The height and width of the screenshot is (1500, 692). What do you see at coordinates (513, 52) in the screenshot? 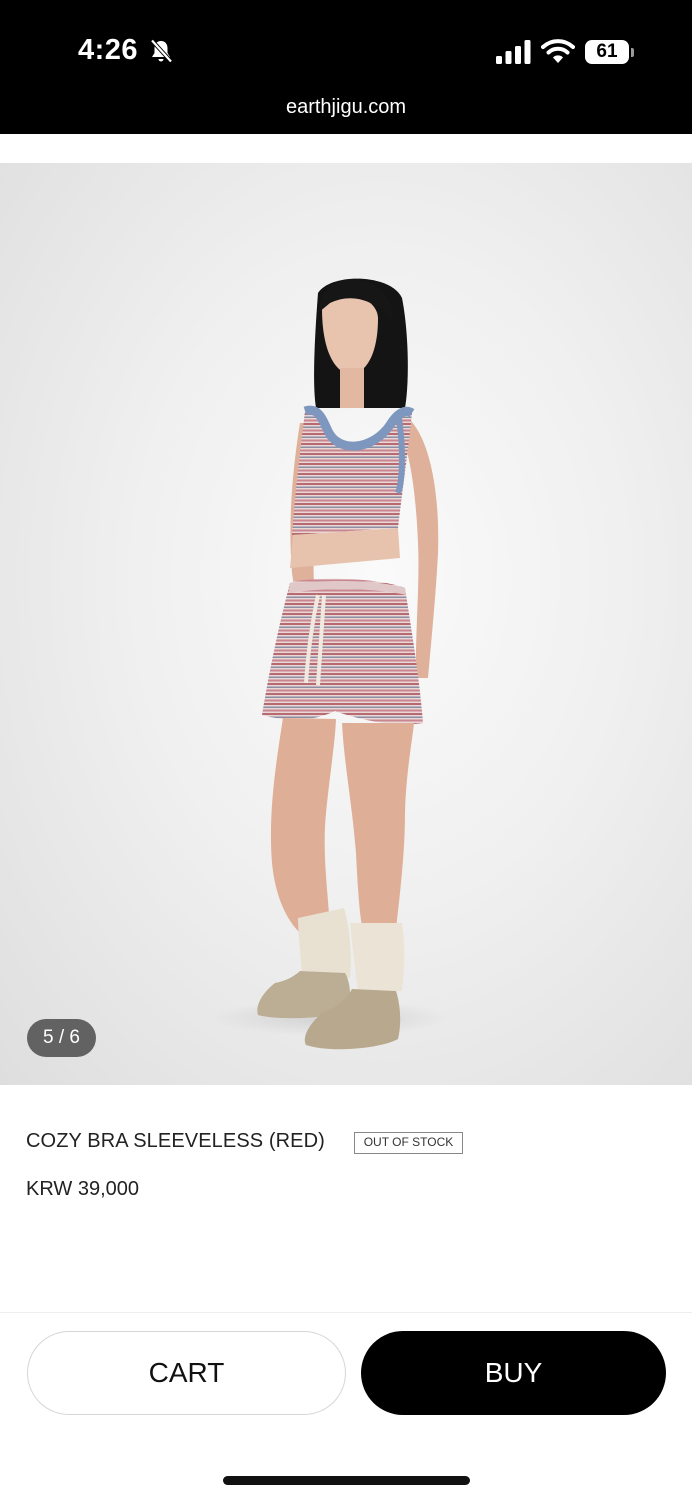
I see `signal-icon` at bounding box center [513, 52].